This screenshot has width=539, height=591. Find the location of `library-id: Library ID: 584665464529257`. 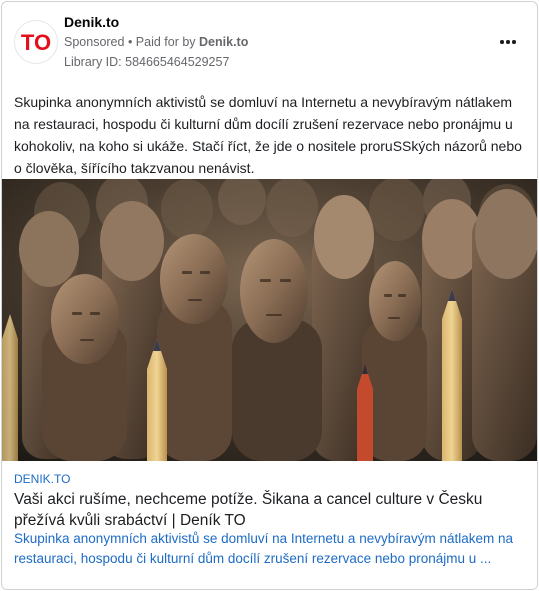

library-id: Library ID: 584665464529257 is located at coordinates (147, 62).